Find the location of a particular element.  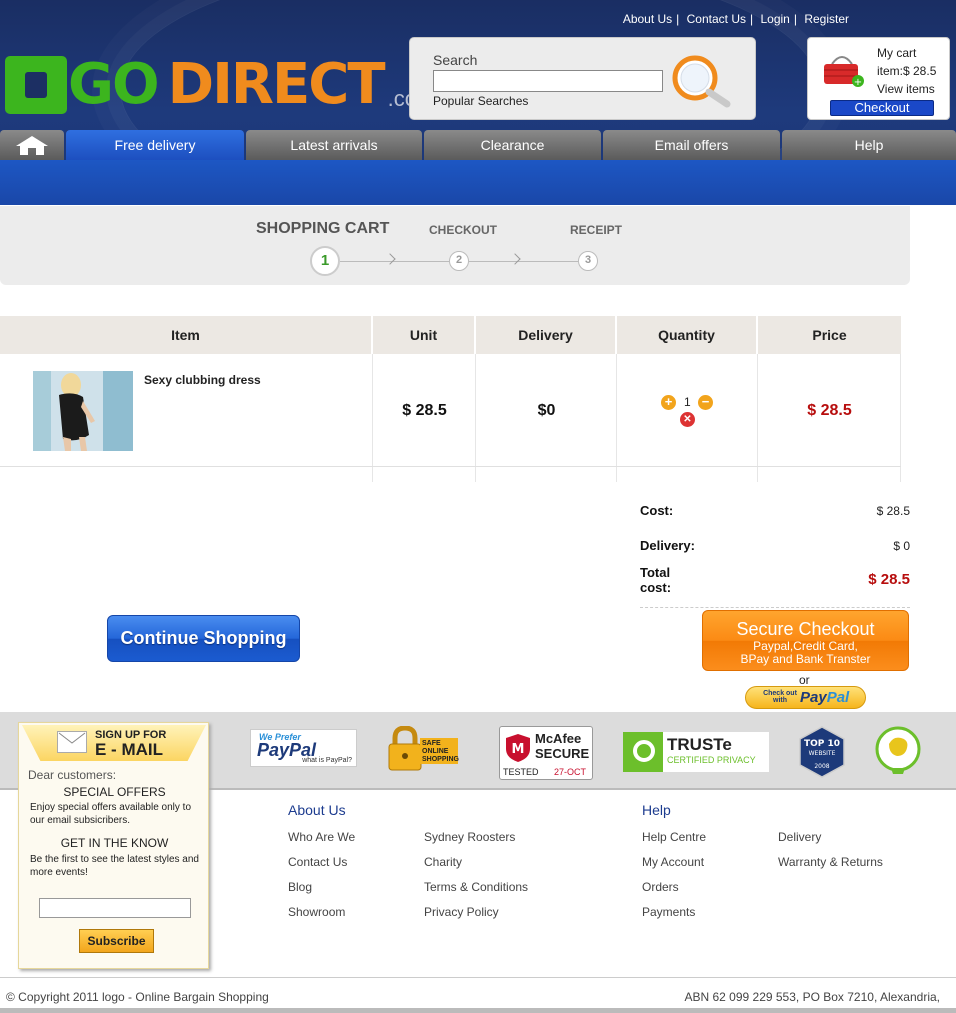

mini-cart-title: My cart is located at coordinates (897, 53).